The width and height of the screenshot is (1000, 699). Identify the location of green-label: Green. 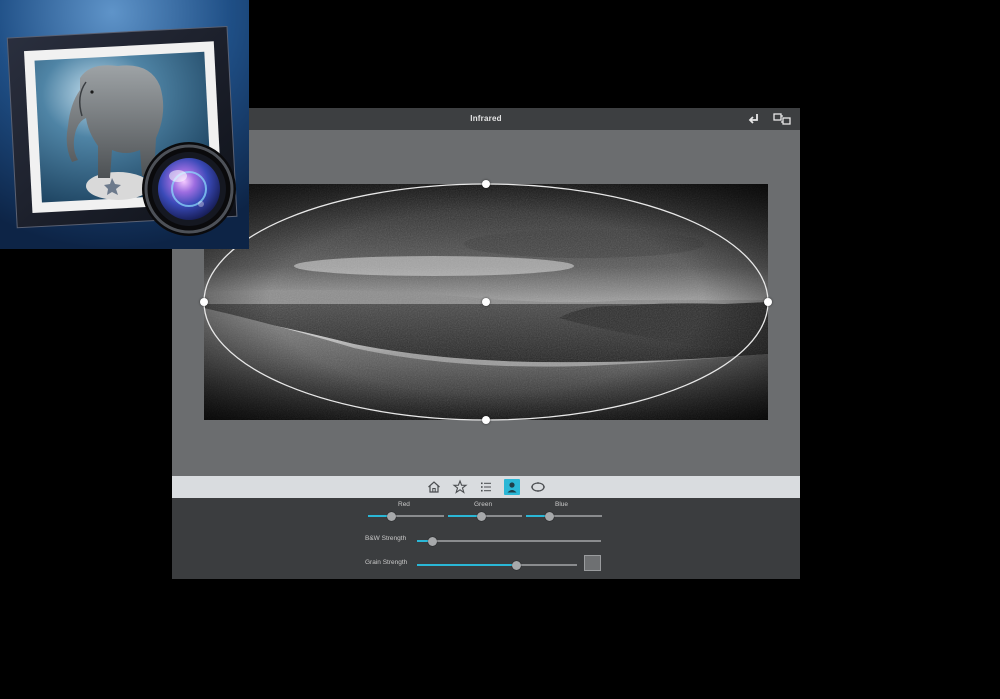
(483, 504).